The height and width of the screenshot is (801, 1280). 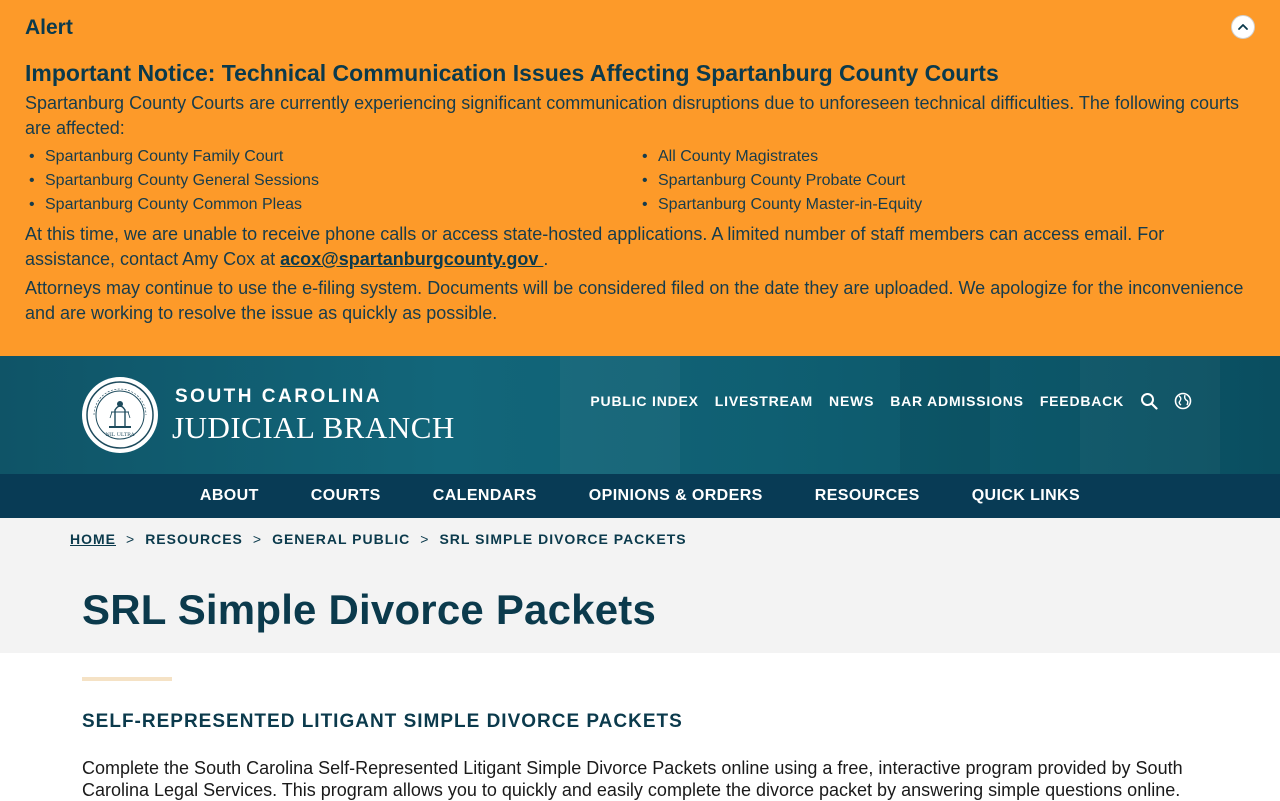 What do you see at coordinates (485, 496) in the screenshot?
I see `nav-calendars: CALENDARS` at bounding box center [485, 496].